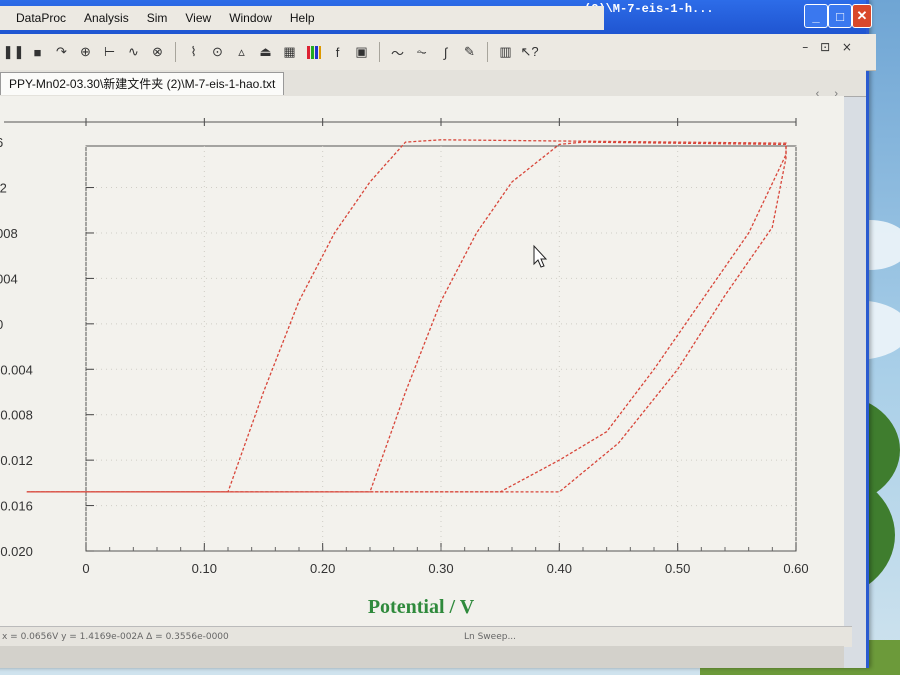 The width and height of the screenshot is (900, 675). Describe the element at coordinates (16, 415) in the screenshot. I see `y-tick-label: -0.008` at that location.